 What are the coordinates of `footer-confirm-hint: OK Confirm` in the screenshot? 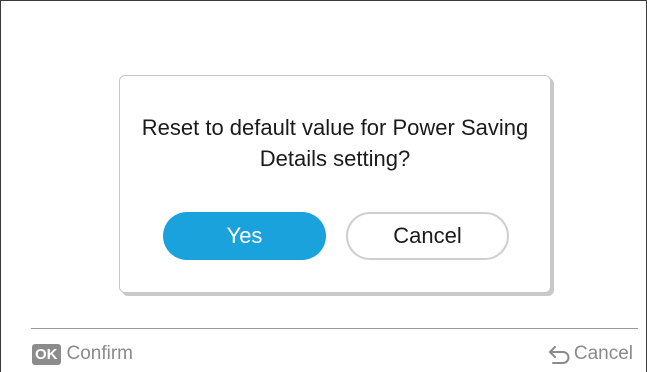 It's located at (82, 354).